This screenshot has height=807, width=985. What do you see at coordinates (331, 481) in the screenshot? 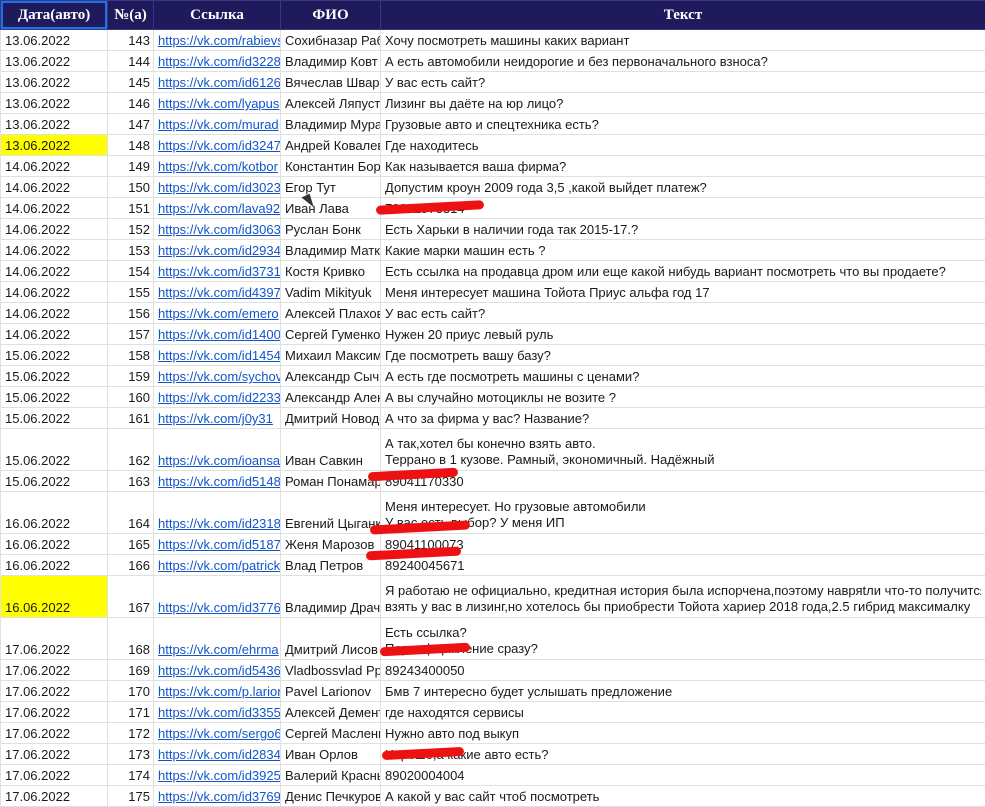
I see `cell-name: Роман Понамар` at bounding box center [331, 481].